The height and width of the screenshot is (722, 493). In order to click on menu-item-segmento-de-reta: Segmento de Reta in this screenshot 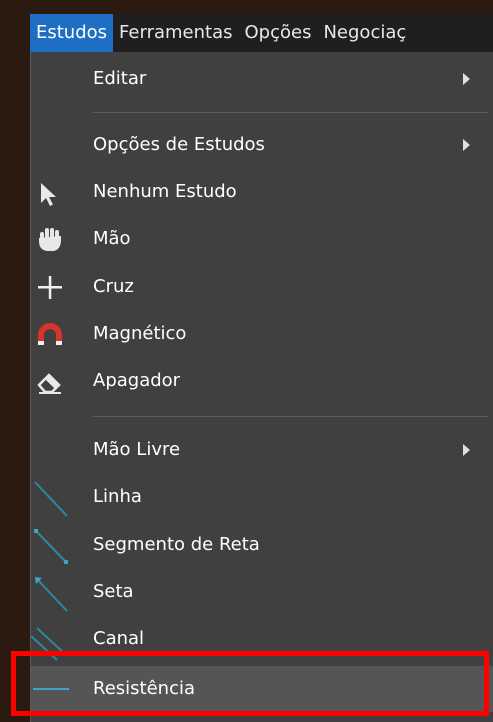, I will do `click(262, 545)`.